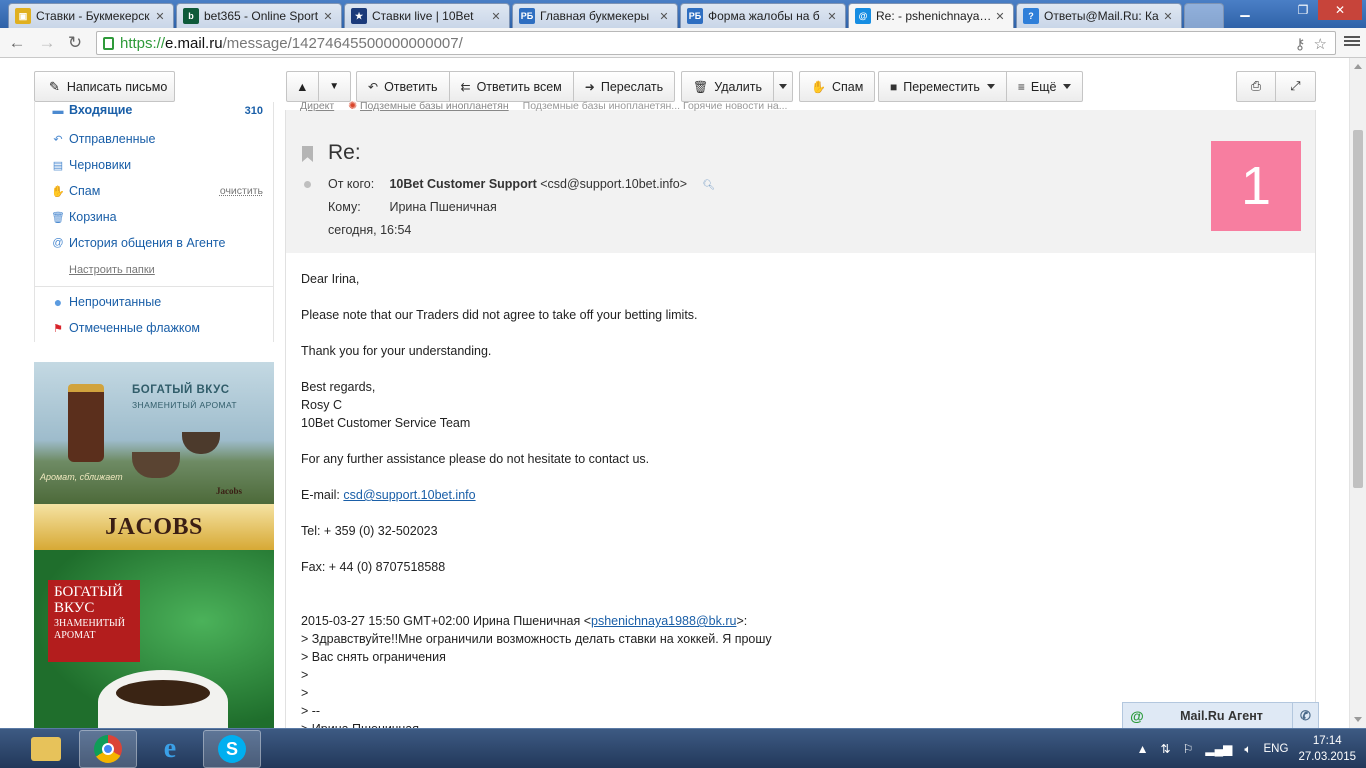  Describe the element at coordinates (1320, 44) in the screenshot. I see `star-icon: ☆` at that location.